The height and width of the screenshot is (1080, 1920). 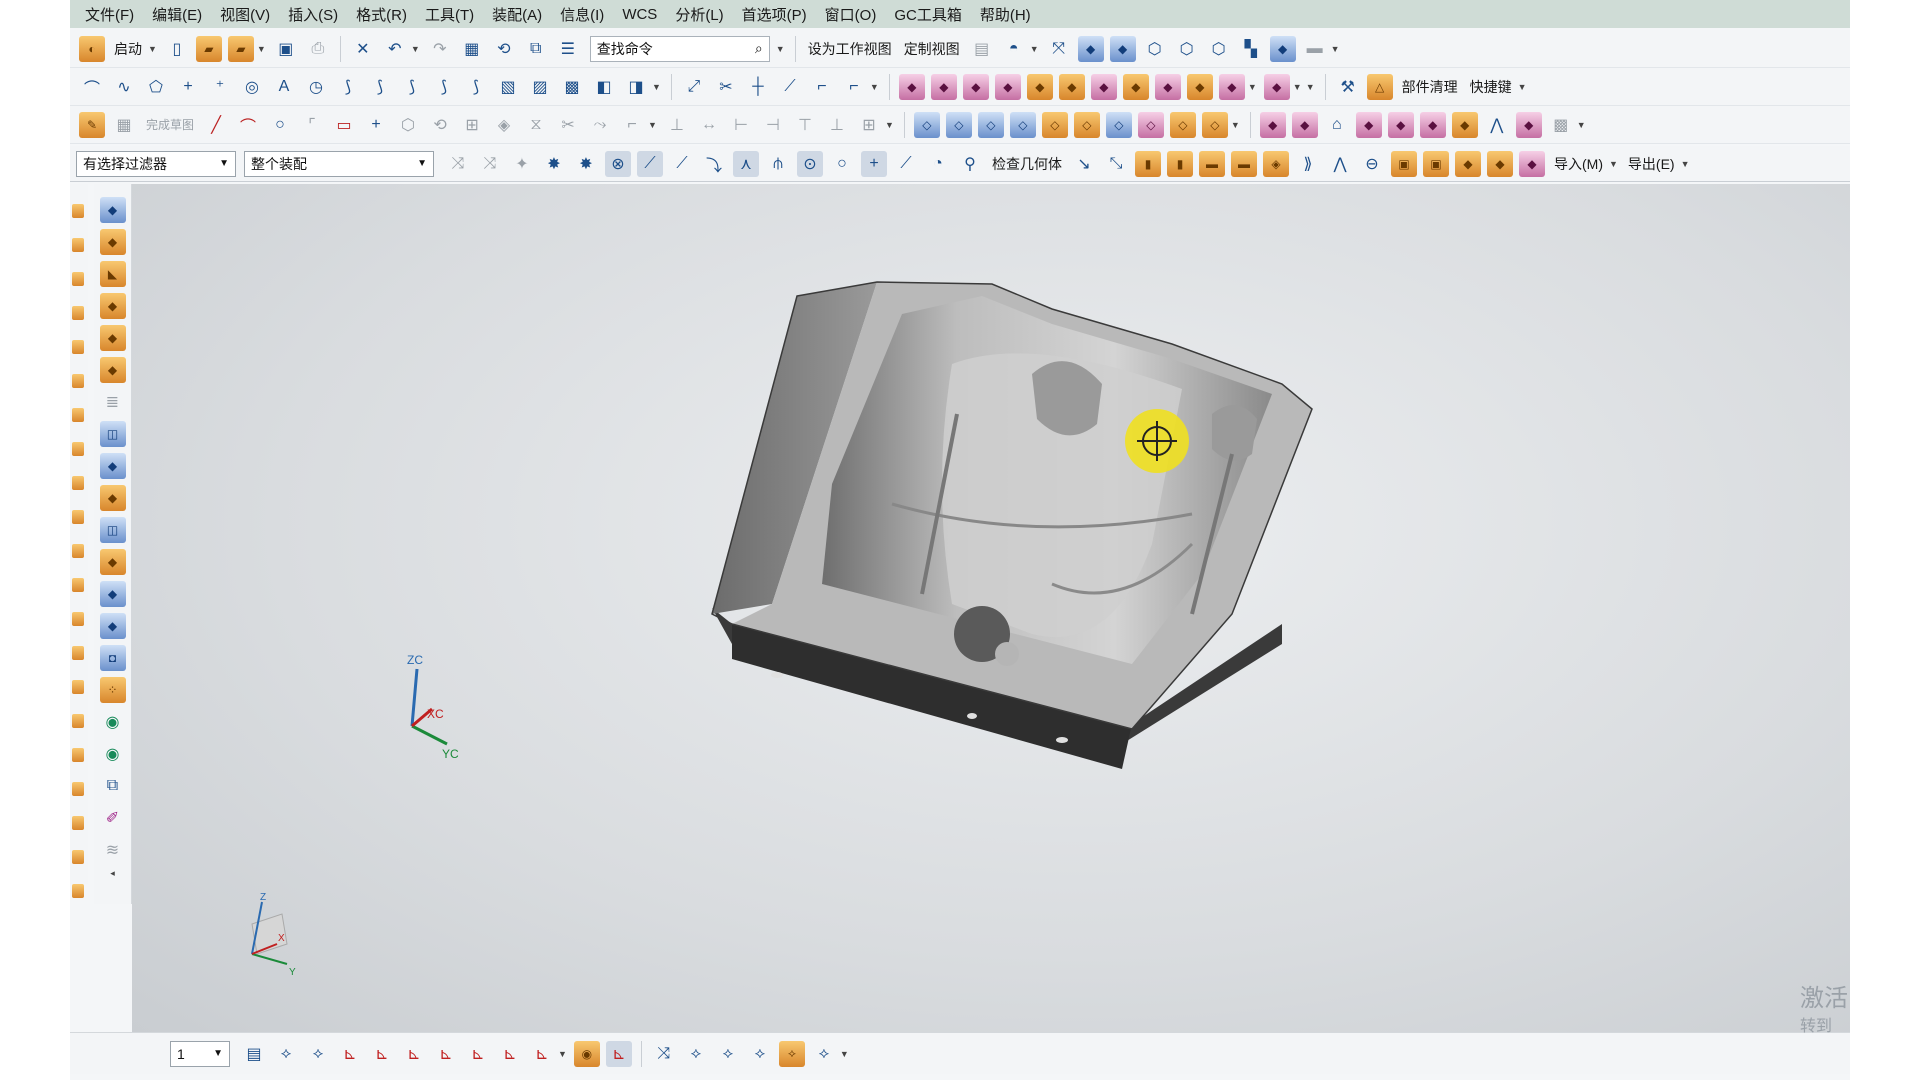 I want to click on select-in-assembly-icon: ✸, so click(x=586, y=164).